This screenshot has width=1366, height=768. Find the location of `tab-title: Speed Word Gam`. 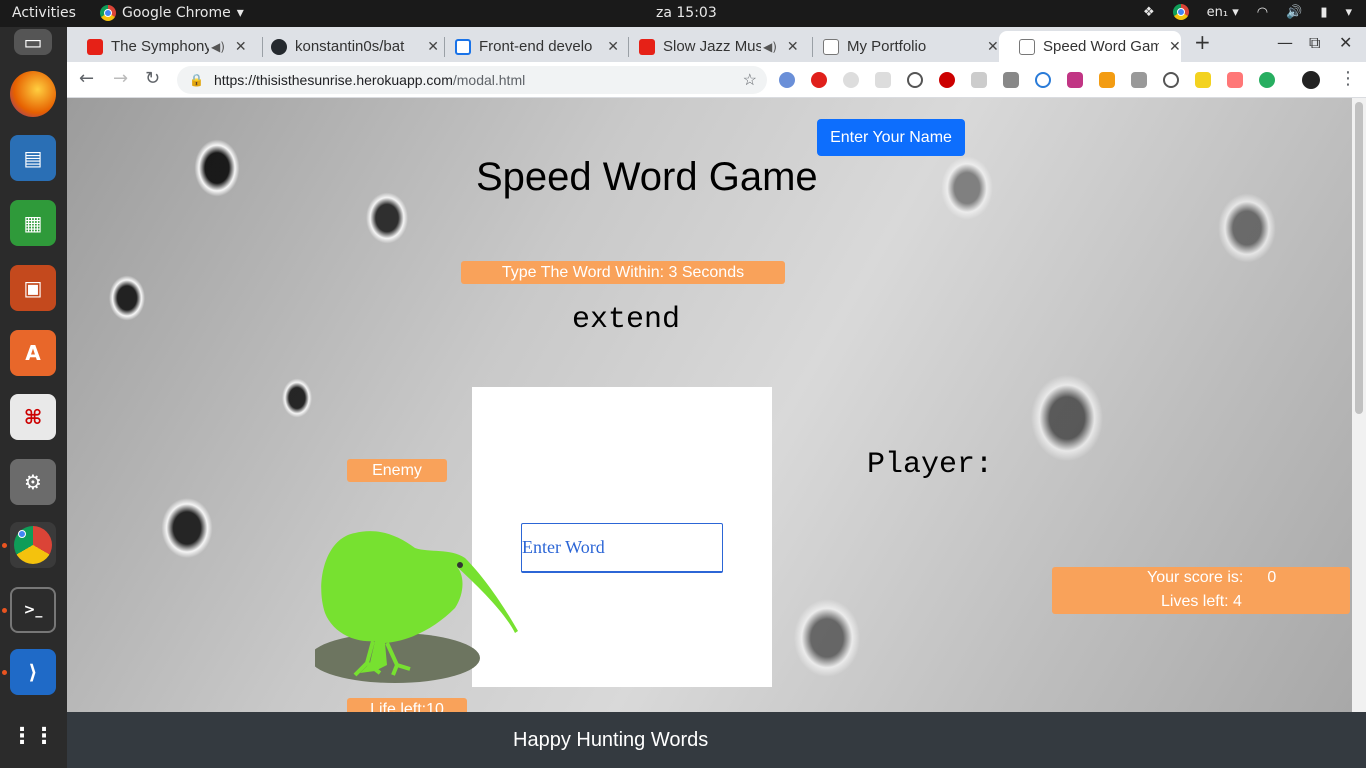

tab-title: Speed Word Gam is located at coordinates (1101, 46).